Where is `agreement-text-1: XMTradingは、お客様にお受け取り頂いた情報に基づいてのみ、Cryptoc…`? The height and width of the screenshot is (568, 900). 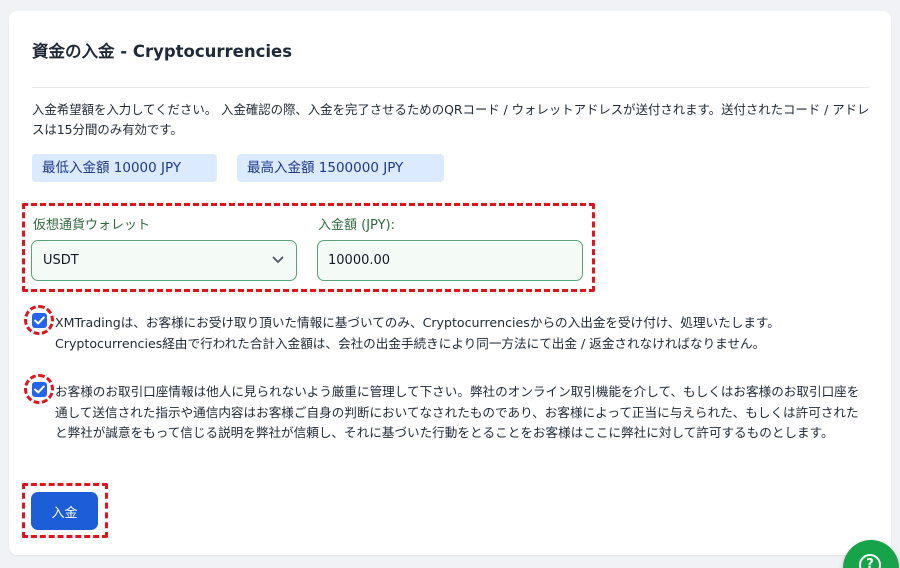
agreement-text-1: XMTradingは、お客様にお受け取り頂いた情報に基づいてのみ、Cryptoc… is located at coordinates (417, 333).